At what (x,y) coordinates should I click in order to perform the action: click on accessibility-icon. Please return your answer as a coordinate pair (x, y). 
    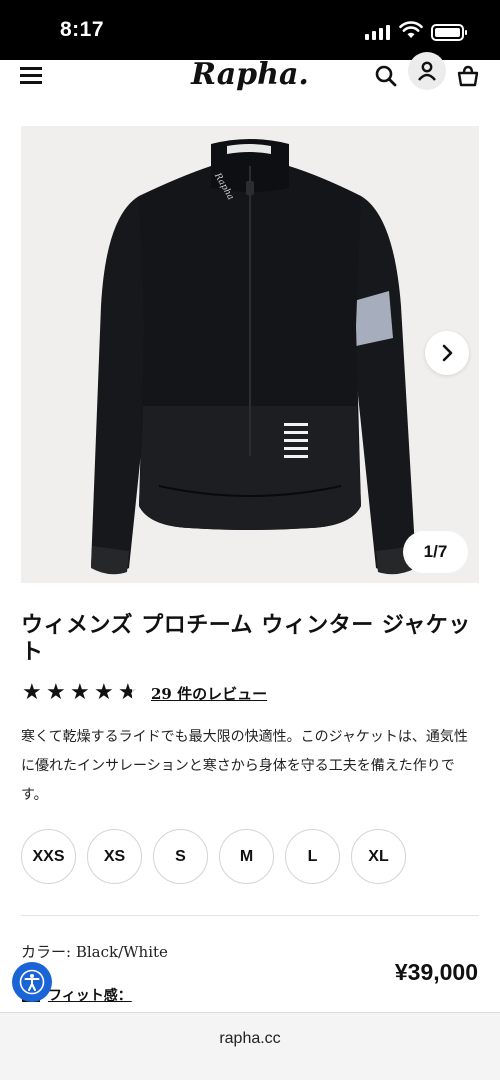
    Looking at the image, I should click on (32, 982).